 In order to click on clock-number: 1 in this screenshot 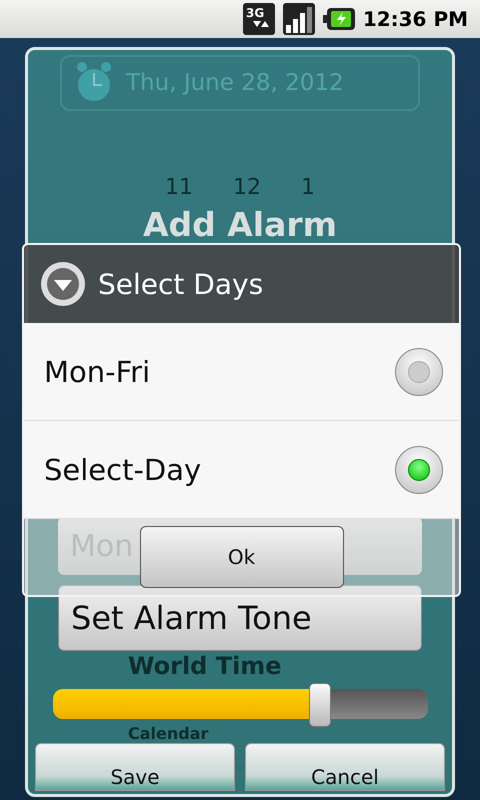, I will do `click(308, 188)`.